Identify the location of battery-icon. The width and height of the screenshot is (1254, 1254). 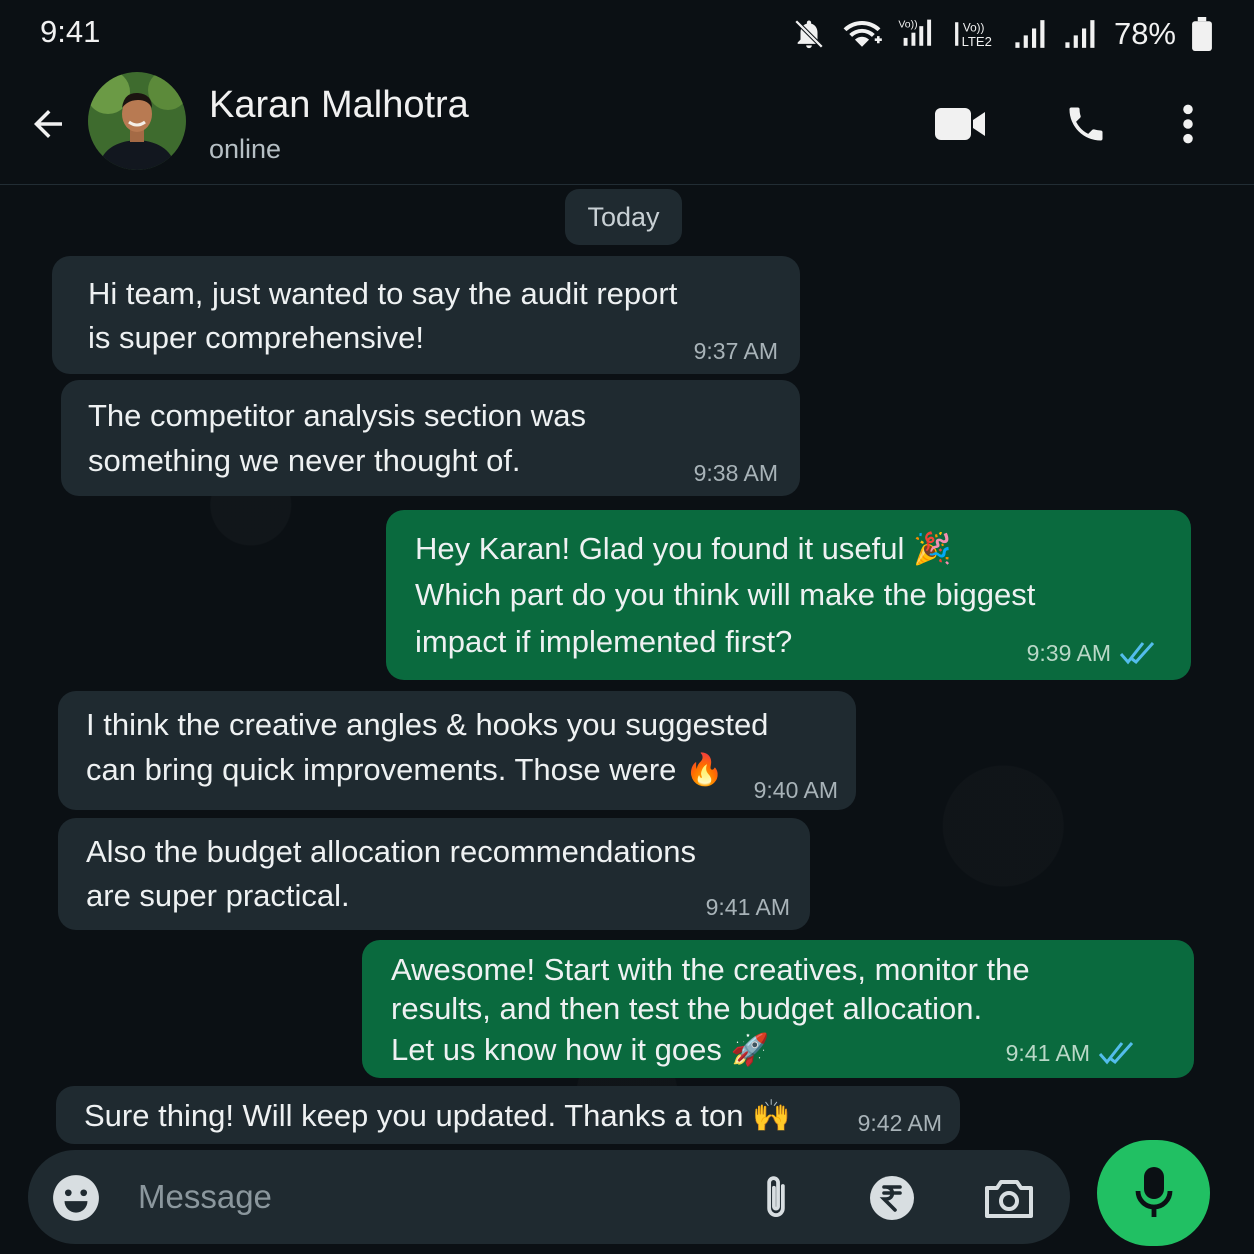
(1202, 34).